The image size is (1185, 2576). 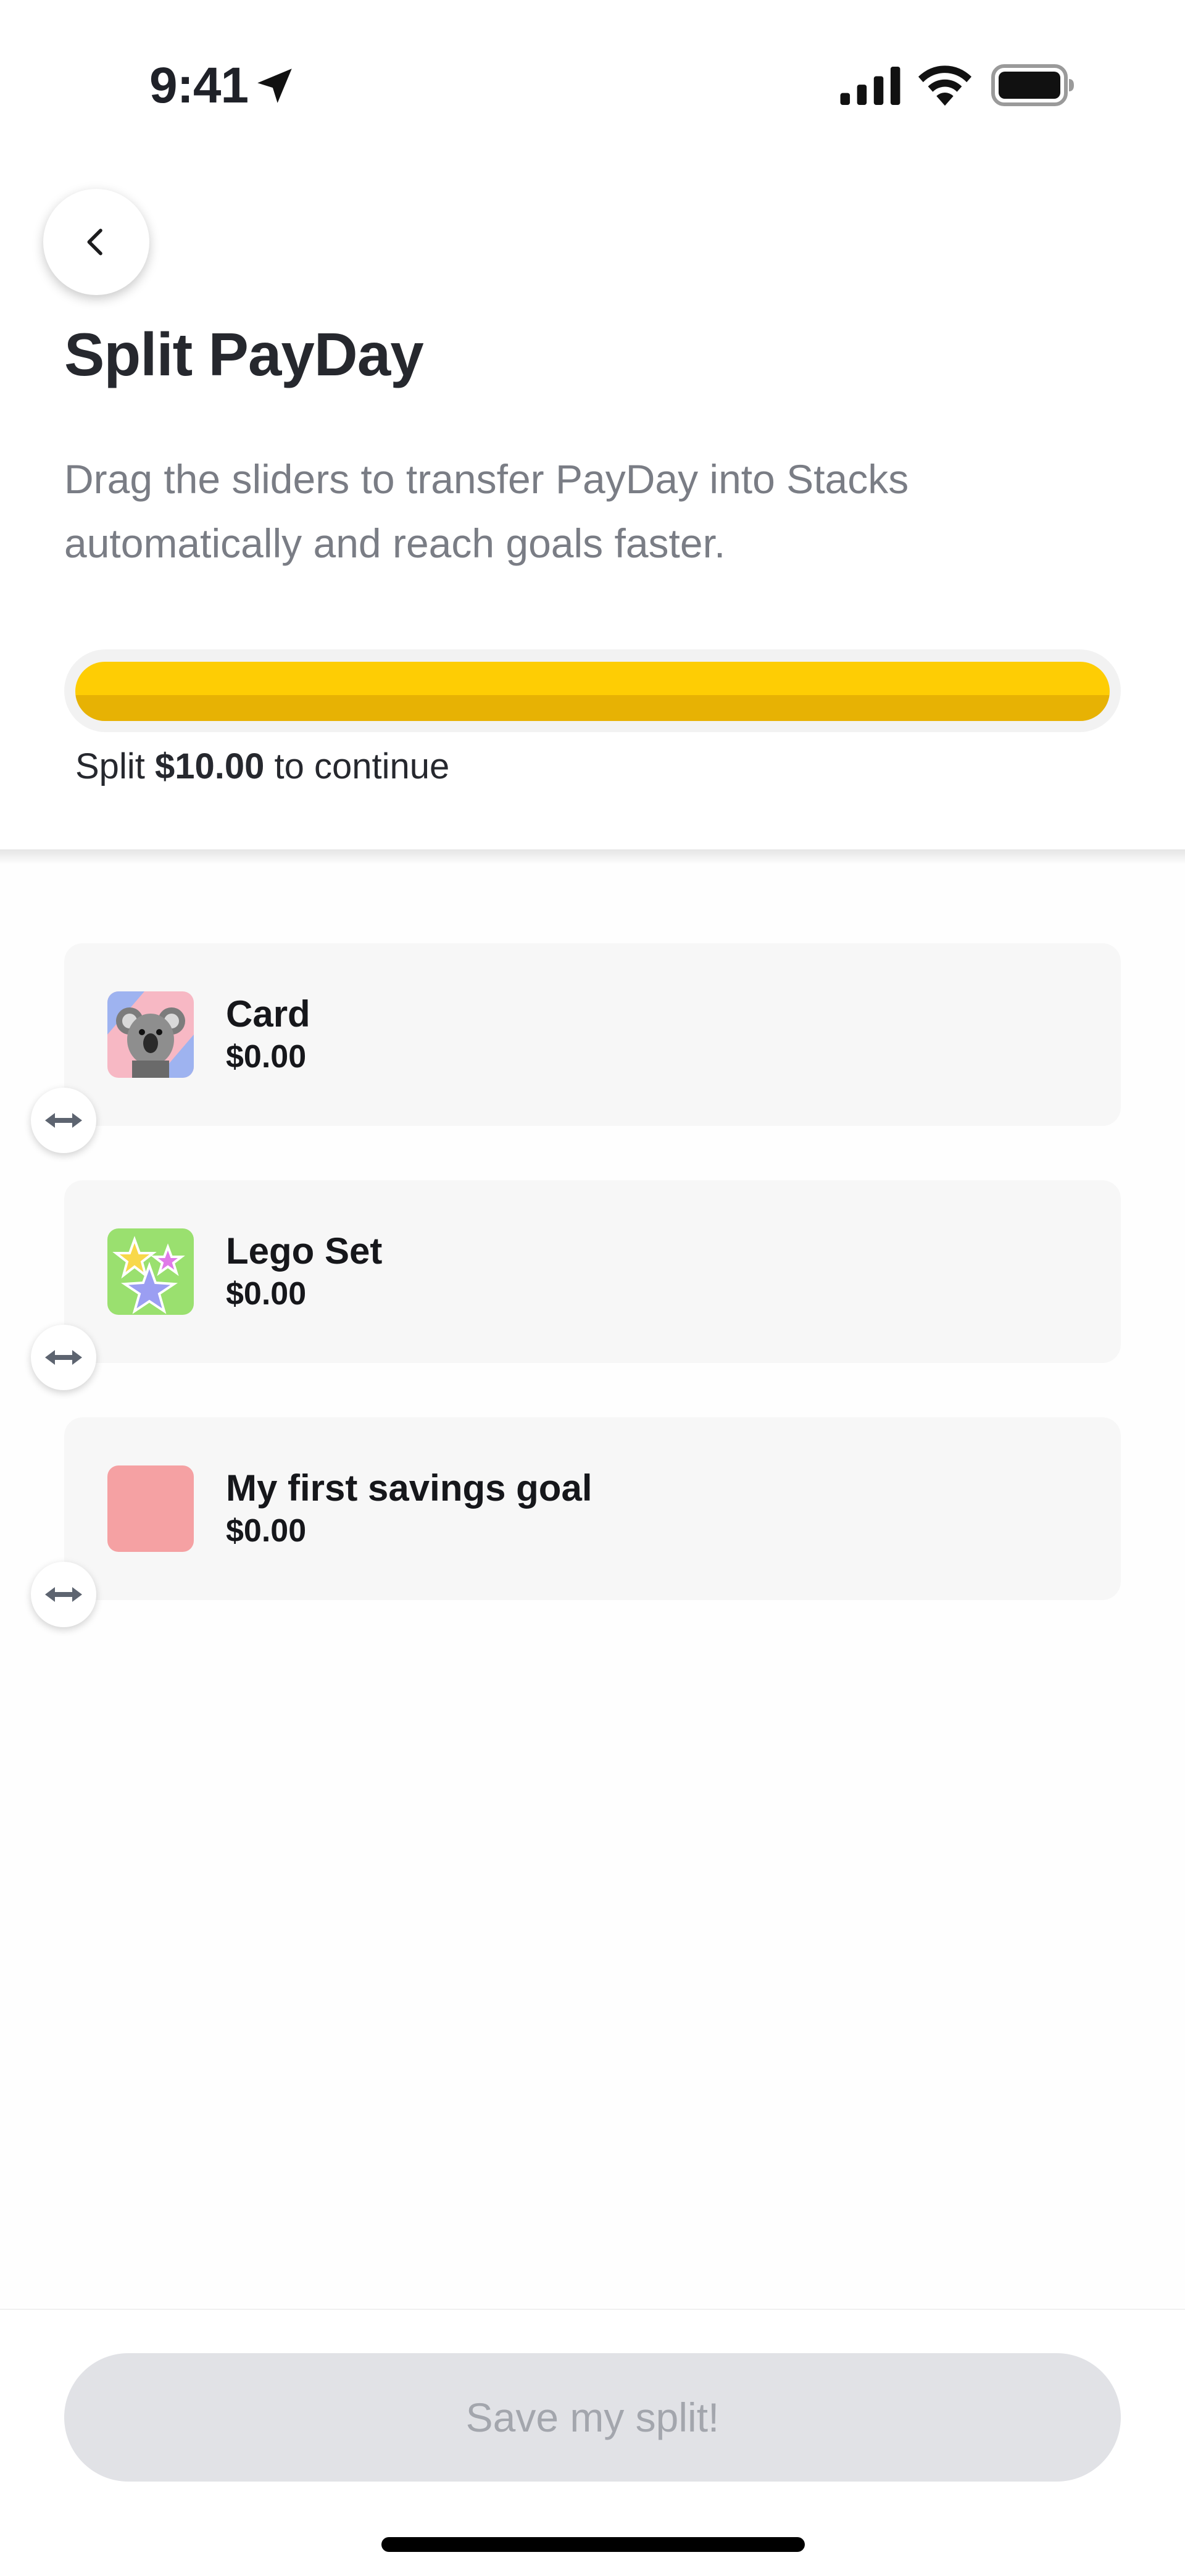 What do you see at coordinates (274, 86) in the screenshot?
I see `location-arrow-icon` at bounding box center [274, 86].